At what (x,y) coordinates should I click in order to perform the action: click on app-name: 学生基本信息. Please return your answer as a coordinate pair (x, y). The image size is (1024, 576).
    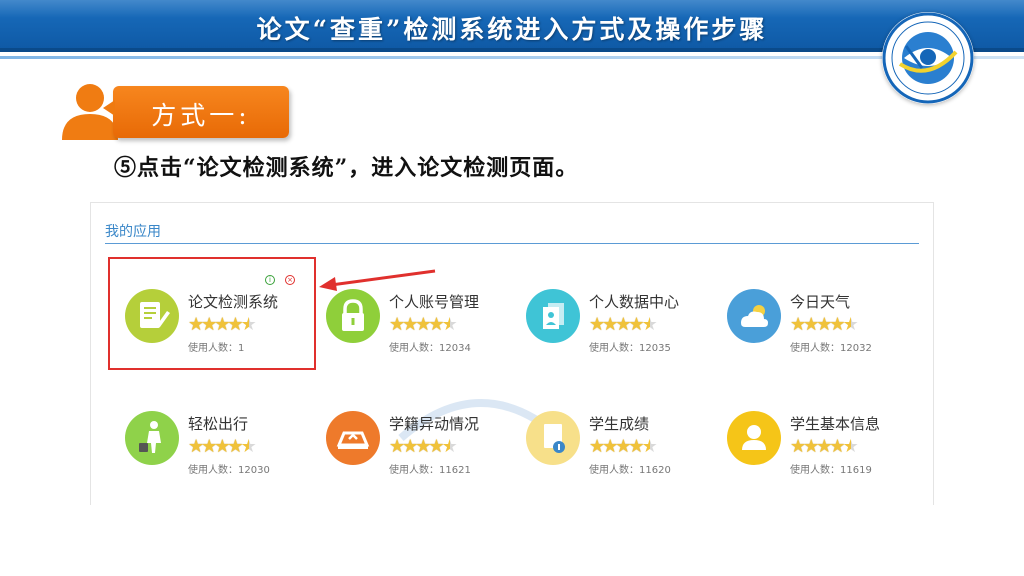
    Looking at the image, I should click on (835, 424).